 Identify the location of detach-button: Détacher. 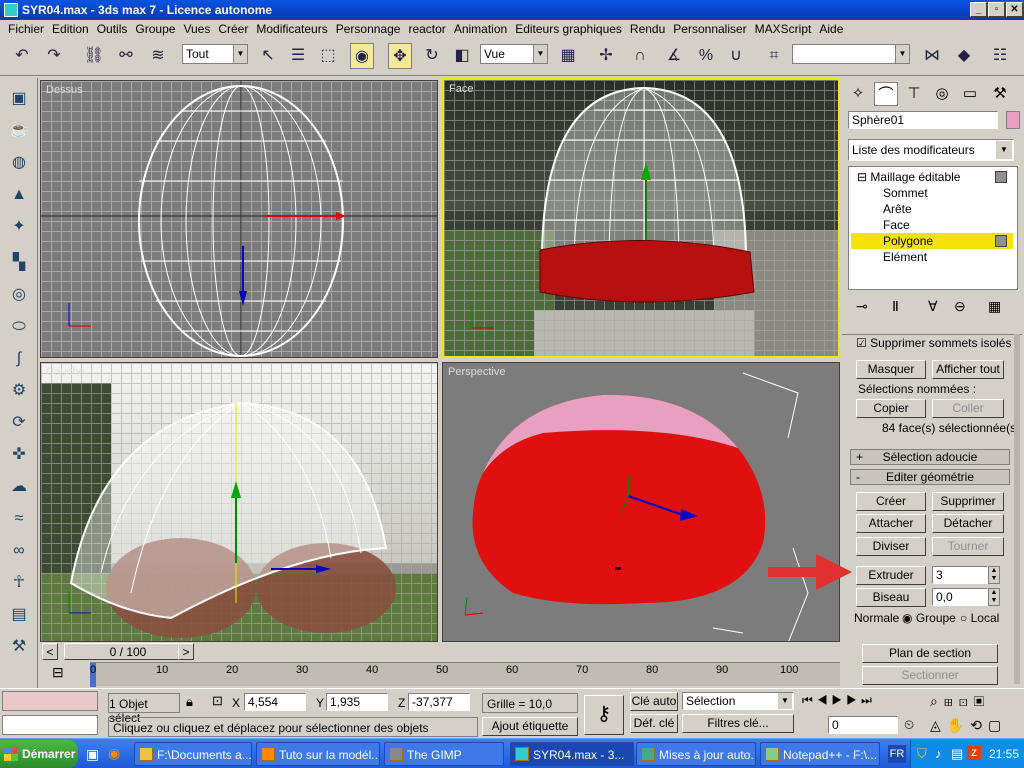
(968, 523).